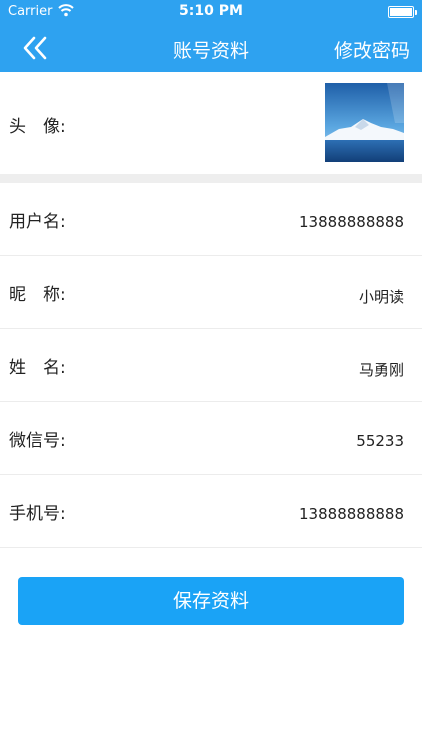 Image resolution: width=422 pixels, height=750 pixels. Describe the element at coordinates (211, 292) in the screenshot. I see `field-row-nickname: 昵 称: 小明读` at that location.